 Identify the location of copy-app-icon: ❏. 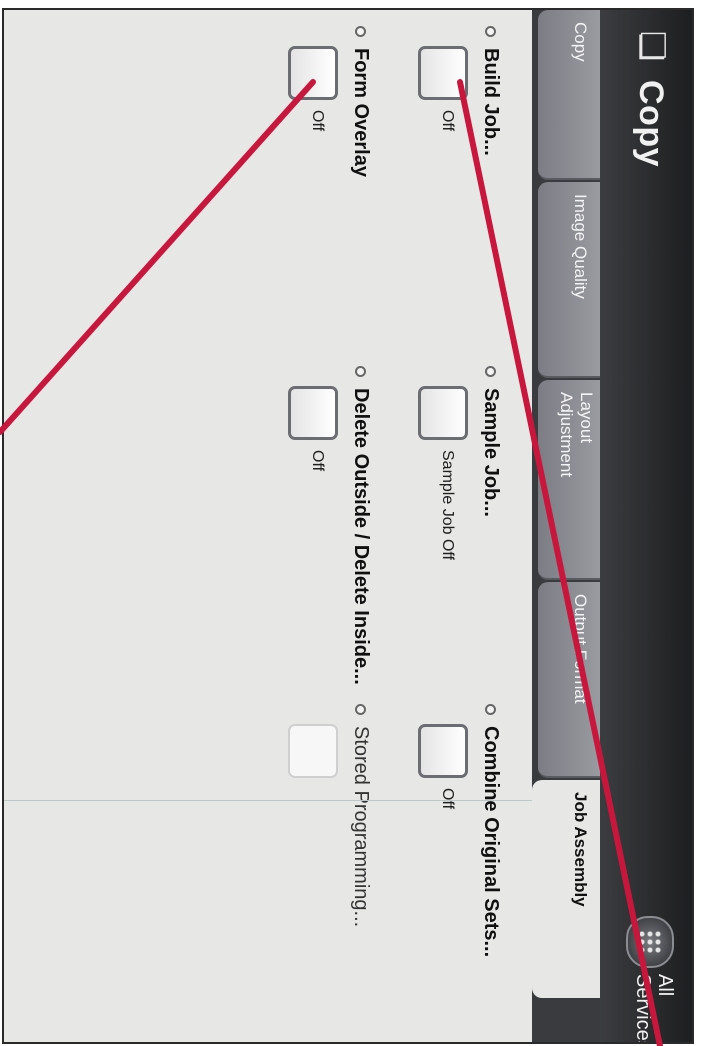
(652, 46).